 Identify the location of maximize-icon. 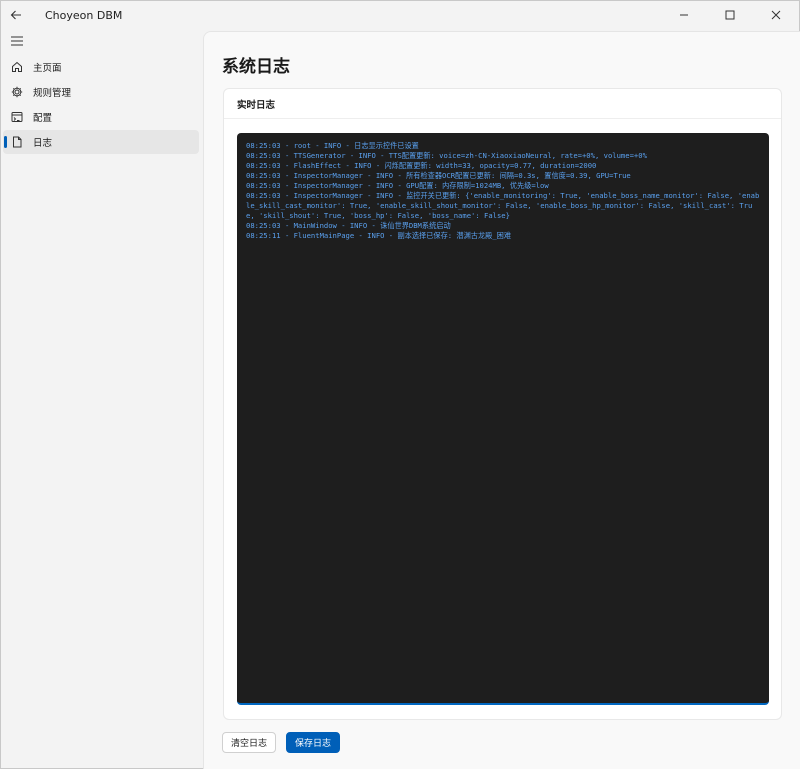
(730, 15).